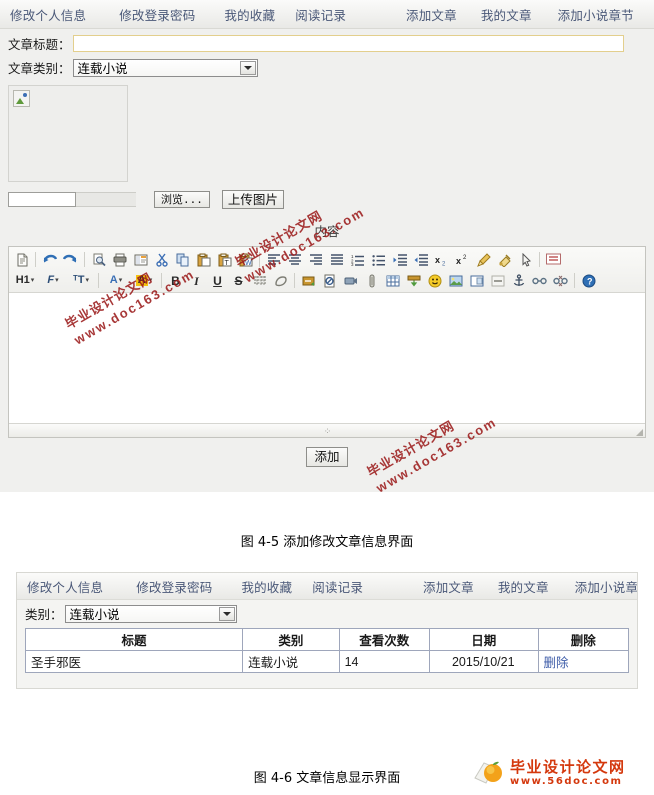 This screenshot has width=654, height=795. Describe the element at coordinates (175, 280) in the screenshot. I see `bold-button: B` at that location.